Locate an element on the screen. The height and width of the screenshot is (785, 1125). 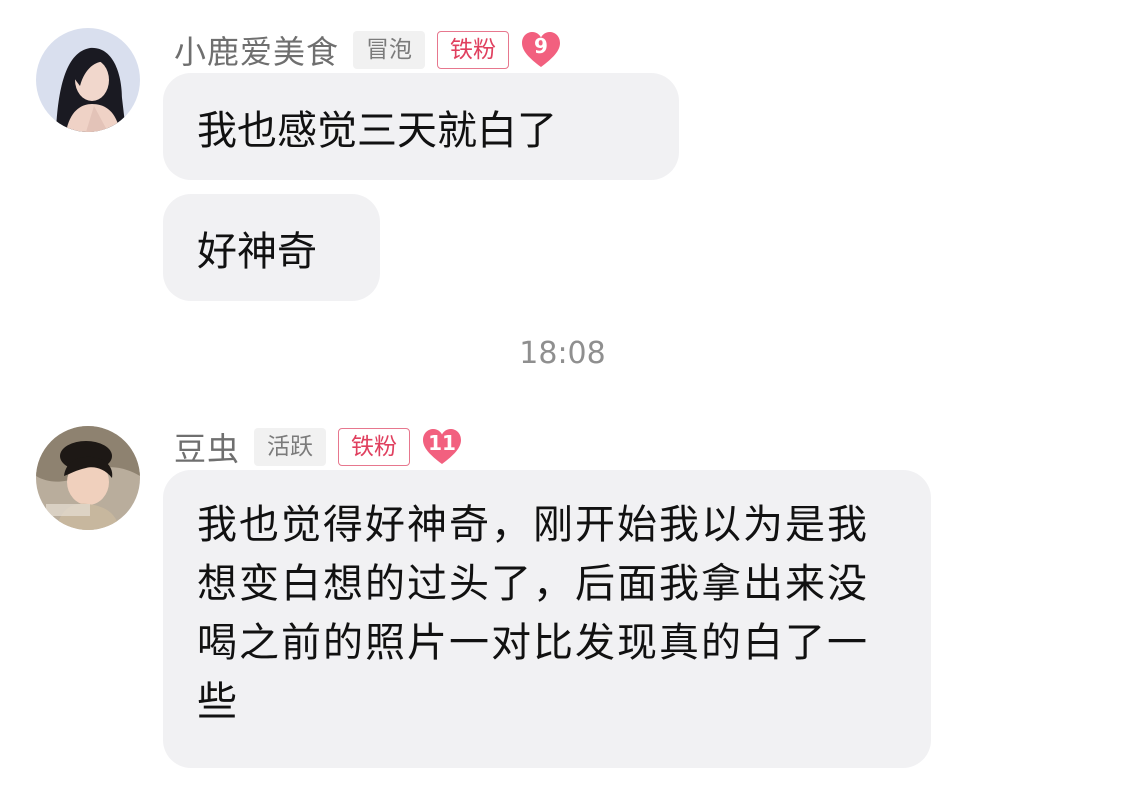
badge-number: 9 is located at coordinates (541, 46).